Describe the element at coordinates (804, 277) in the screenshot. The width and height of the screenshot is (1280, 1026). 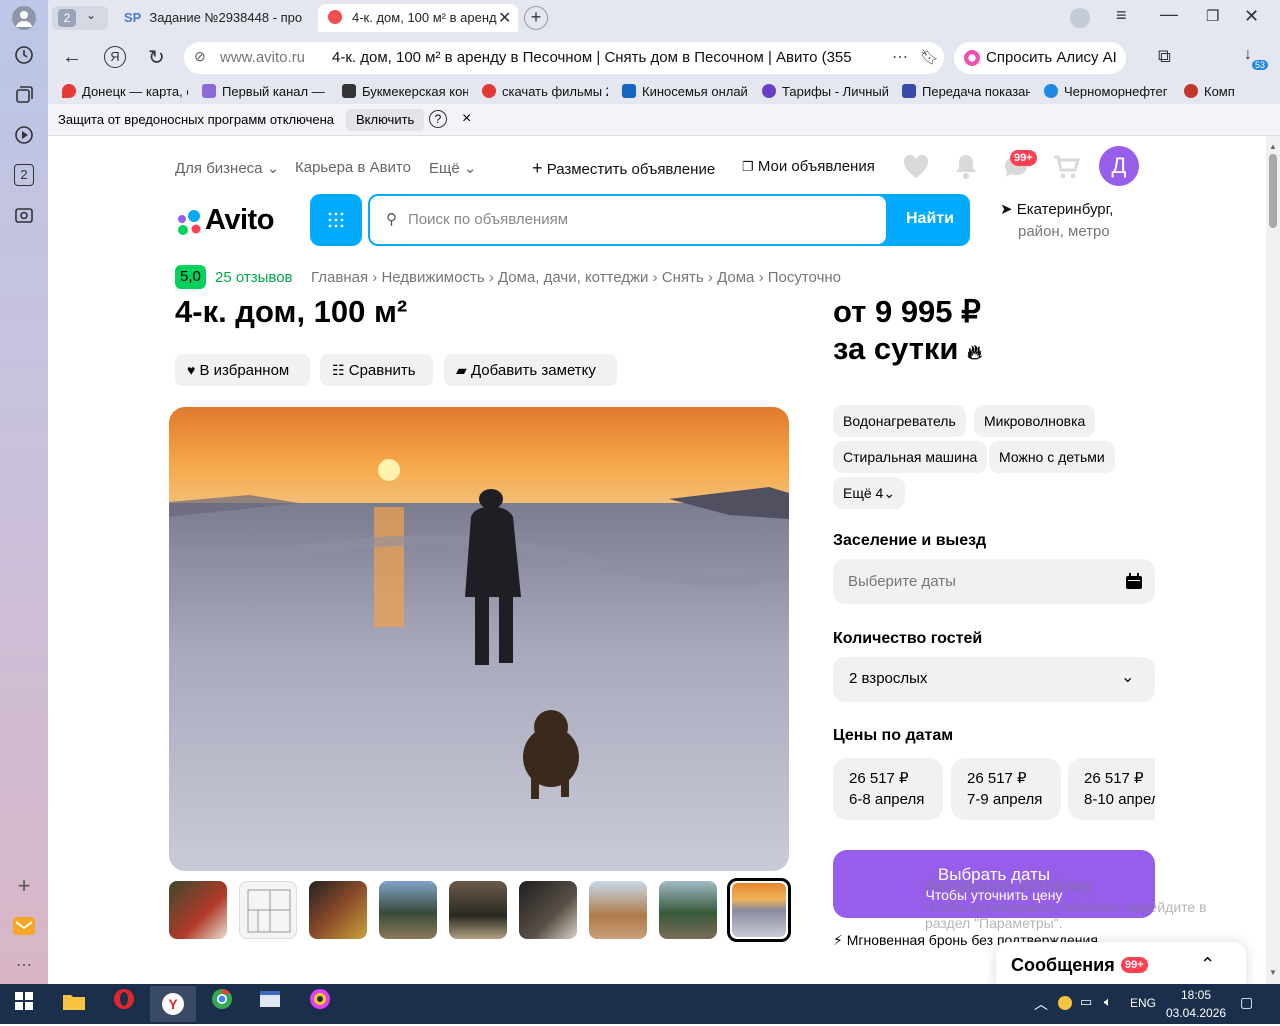
I see `breadcrumb-item: Посуточно` at that location.